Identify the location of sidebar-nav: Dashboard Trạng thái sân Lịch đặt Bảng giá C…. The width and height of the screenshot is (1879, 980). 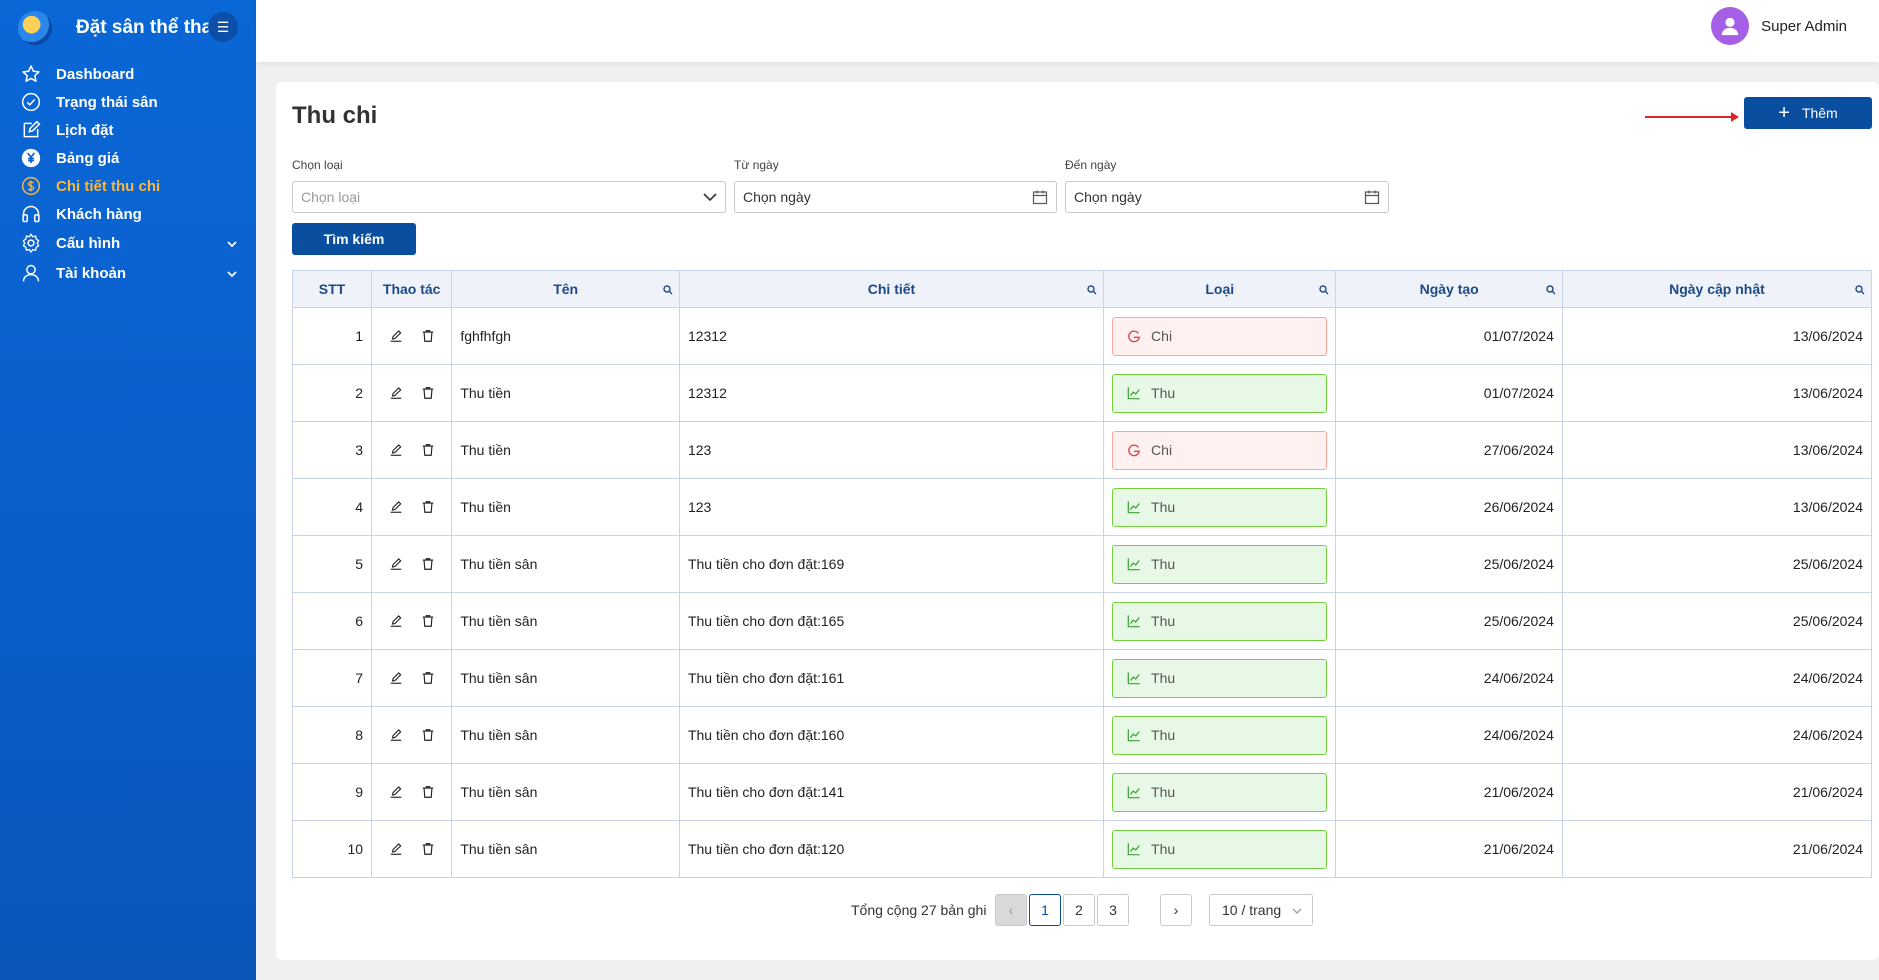
(128, 174).